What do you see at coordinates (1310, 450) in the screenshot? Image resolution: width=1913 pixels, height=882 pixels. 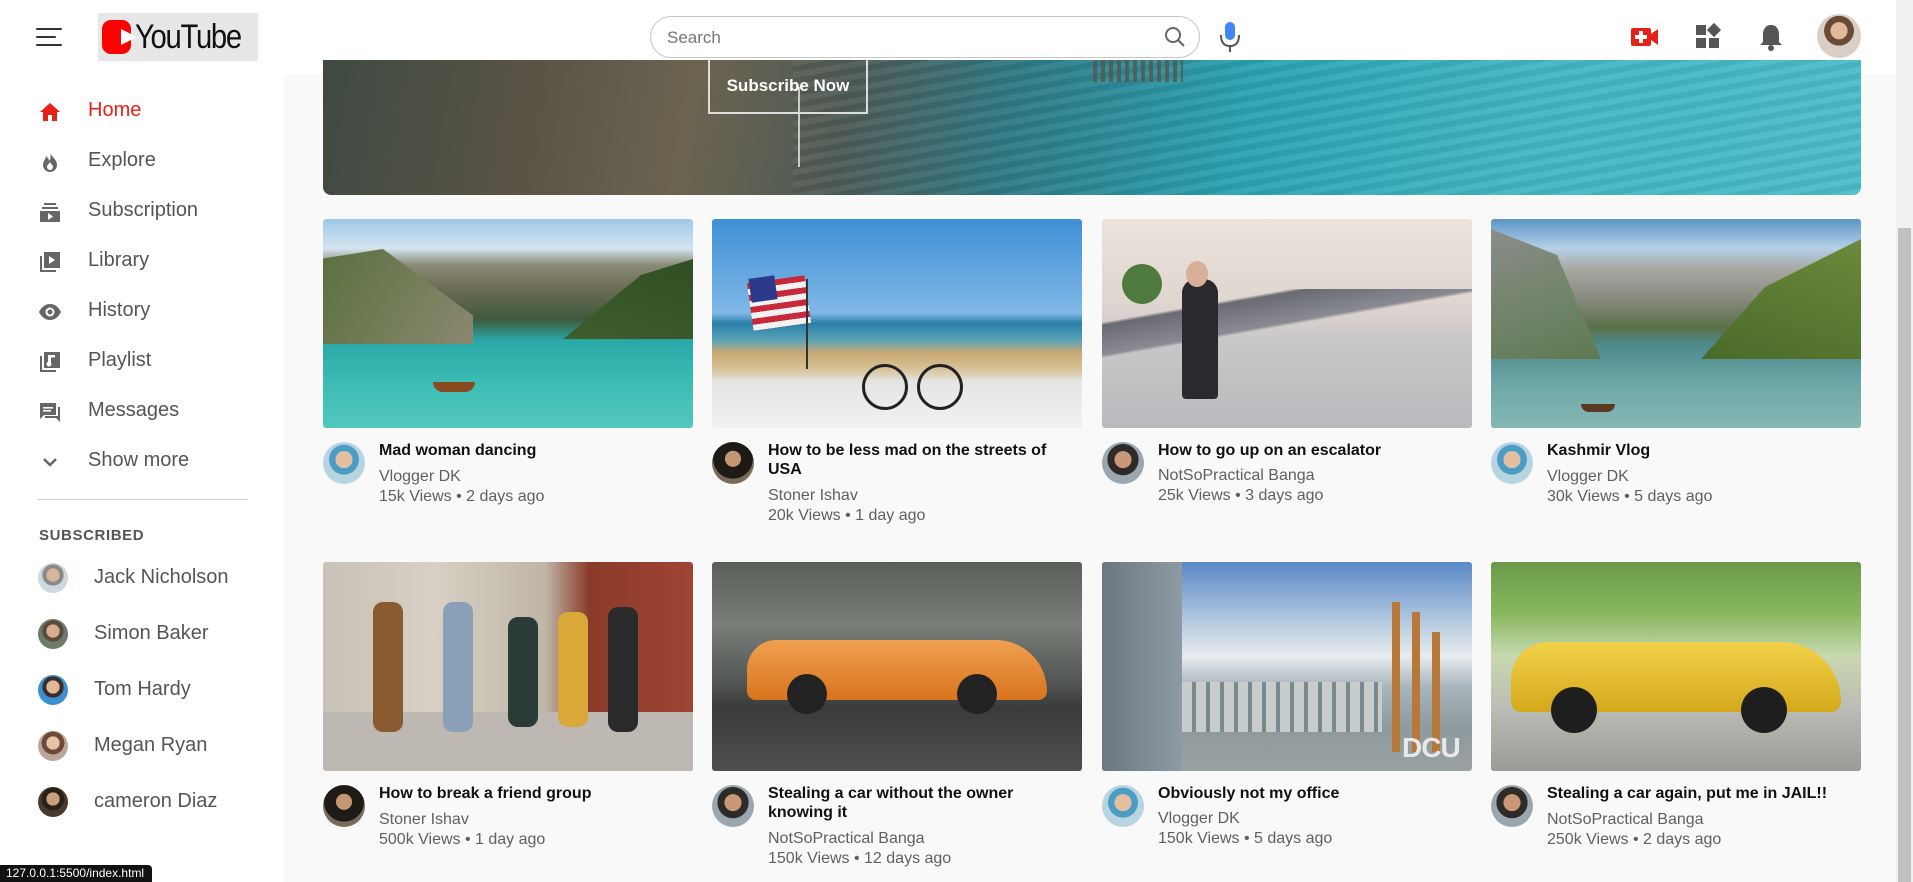 I see `video-title: How to go up on an escalator` at bounding box center [1310, 450].